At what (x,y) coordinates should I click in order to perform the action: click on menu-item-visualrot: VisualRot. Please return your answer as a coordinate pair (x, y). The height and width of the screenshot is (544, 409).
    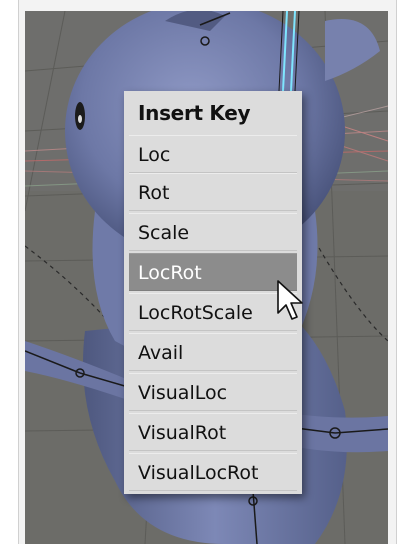
    Looking at the image, I should click on (213, 432).